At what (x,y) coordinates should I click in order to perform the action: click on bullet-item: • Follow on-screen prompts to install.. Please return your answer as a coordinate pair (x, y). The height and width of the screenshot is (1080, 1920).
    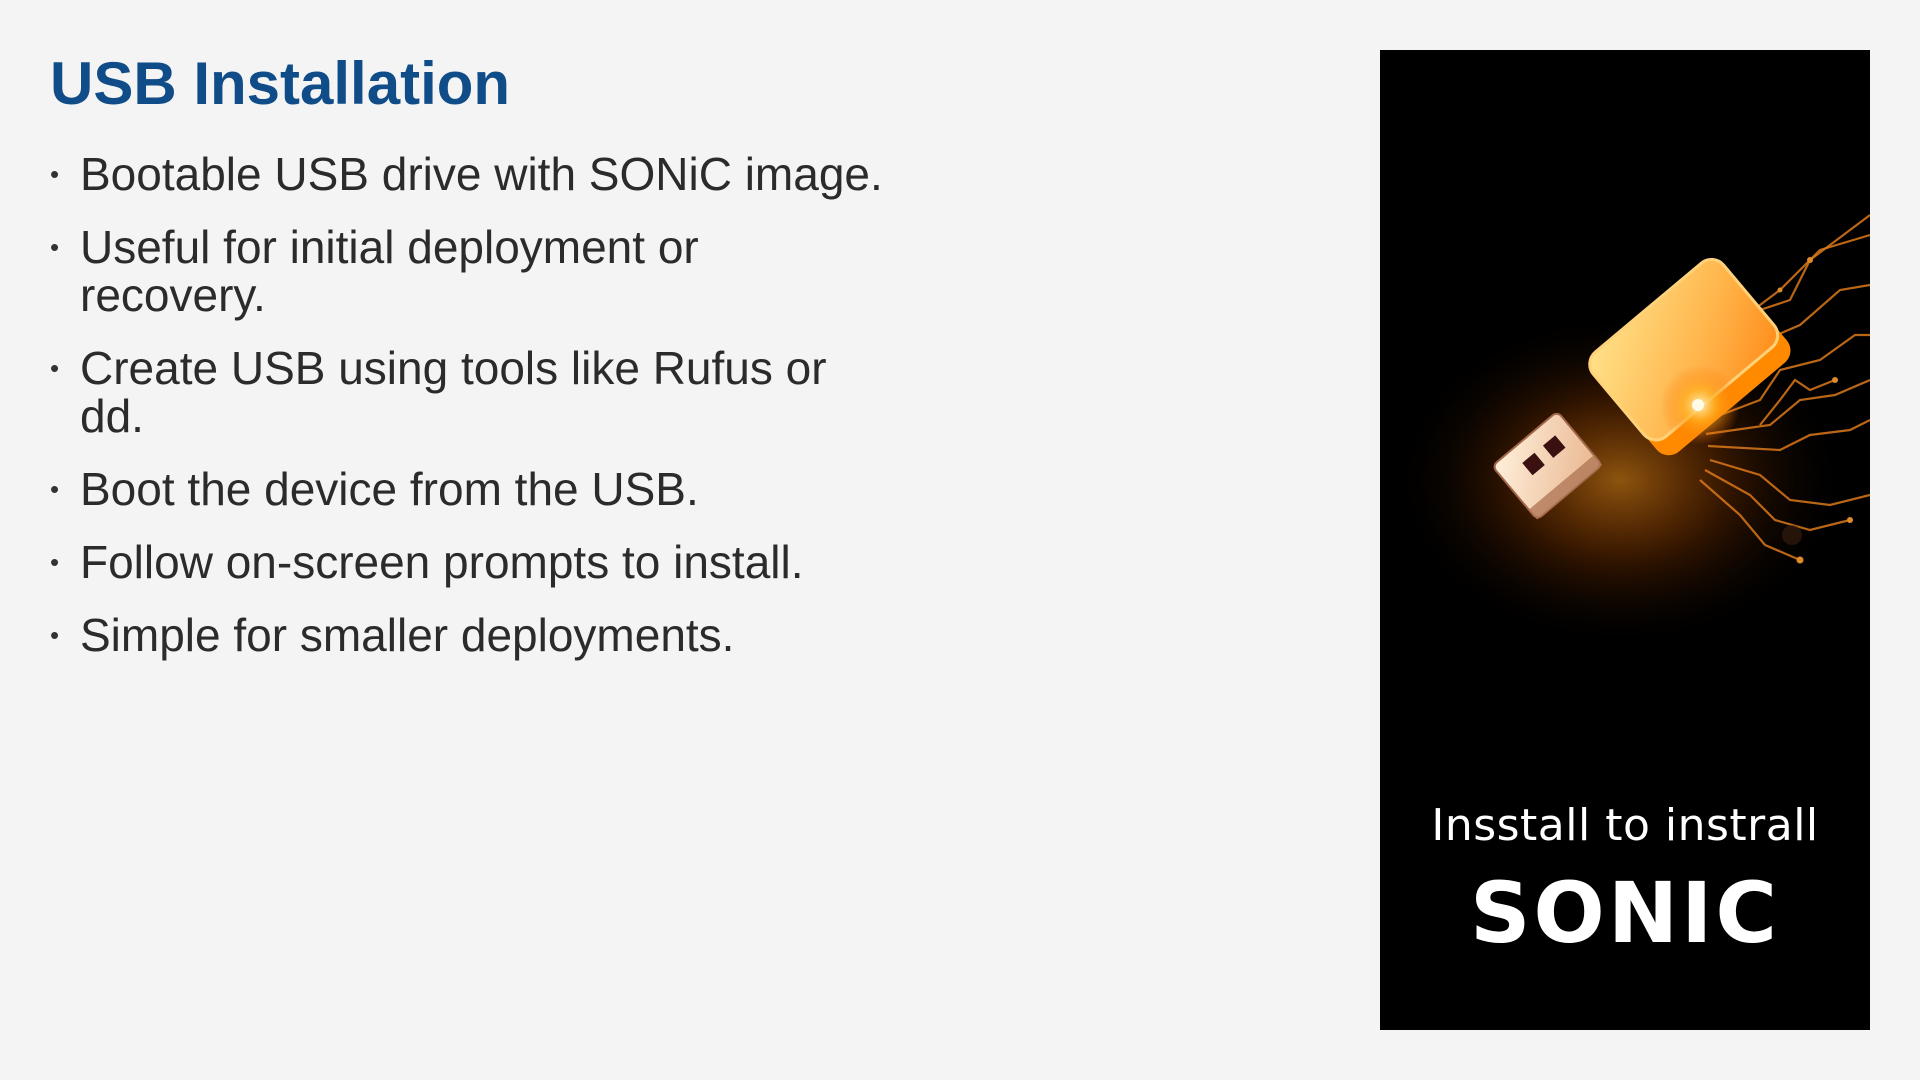
    Looking at the image, I should click on (500, 562).